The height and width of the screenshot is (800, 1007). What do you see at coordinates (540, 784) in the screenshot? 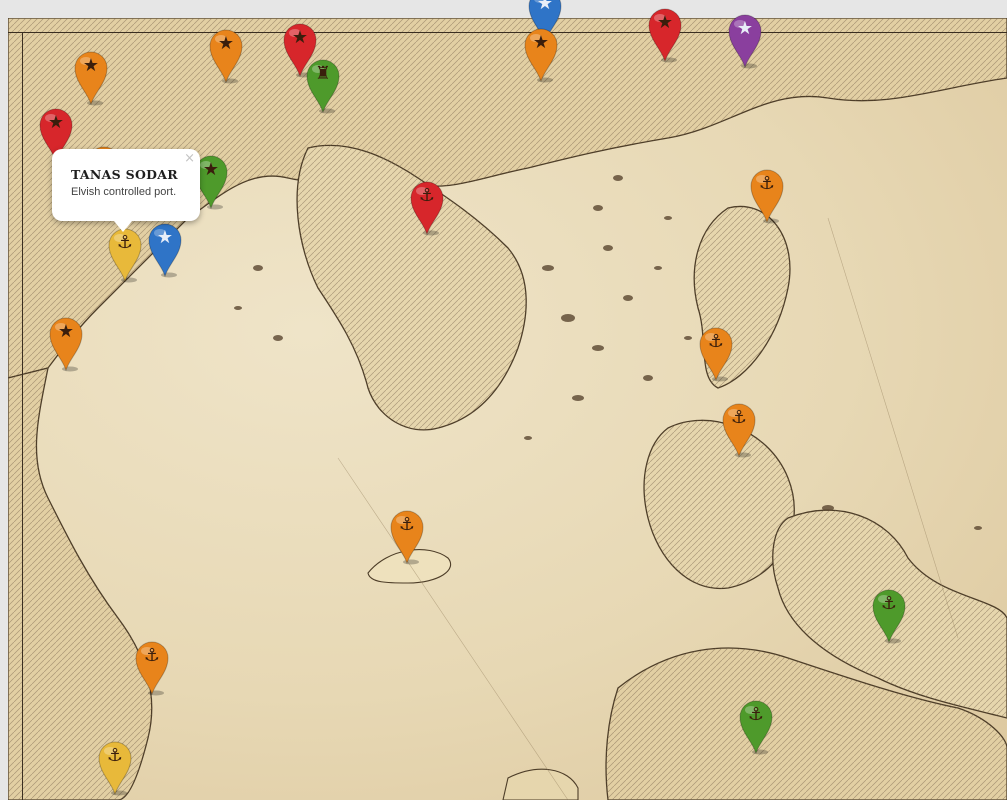
I see `land-south-island` at bounding box center [540, 784].